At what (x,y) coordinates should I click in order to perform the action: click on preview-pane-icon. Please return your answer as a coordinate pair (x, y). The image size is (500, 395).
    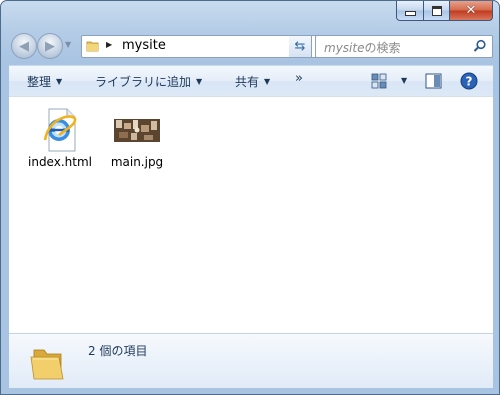
    Looking at the image, I should click on (433, 81).